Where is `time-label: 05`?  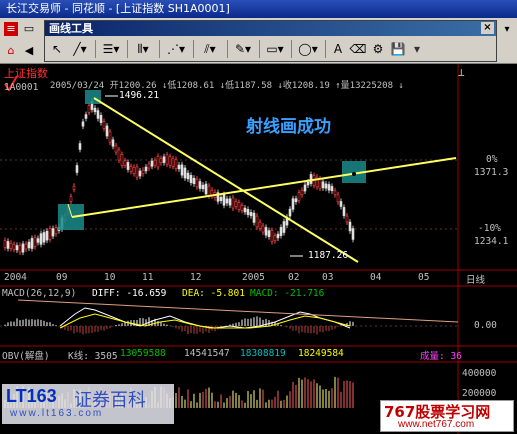
time-label: 05 is located at coordinates (424, 277).